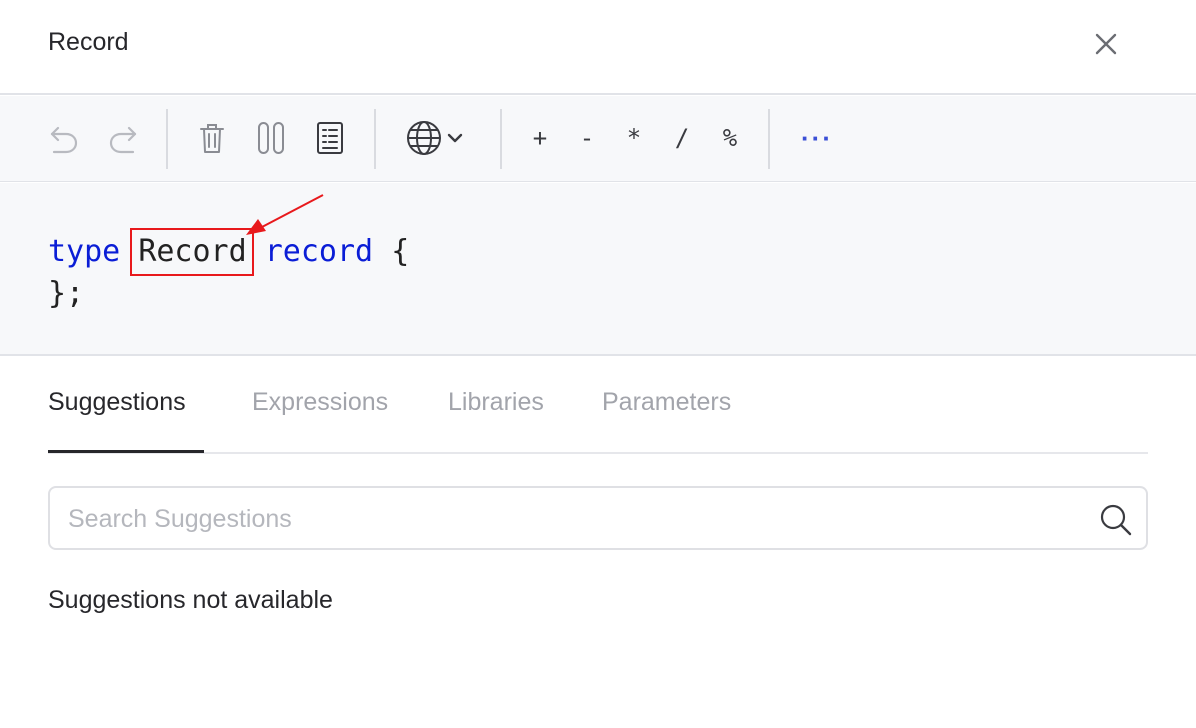 This screenshot has width=1196, height=728. Describe the element at coordinates (455, 138) in the screenshot. I see `chevron-down-icon` at that location.